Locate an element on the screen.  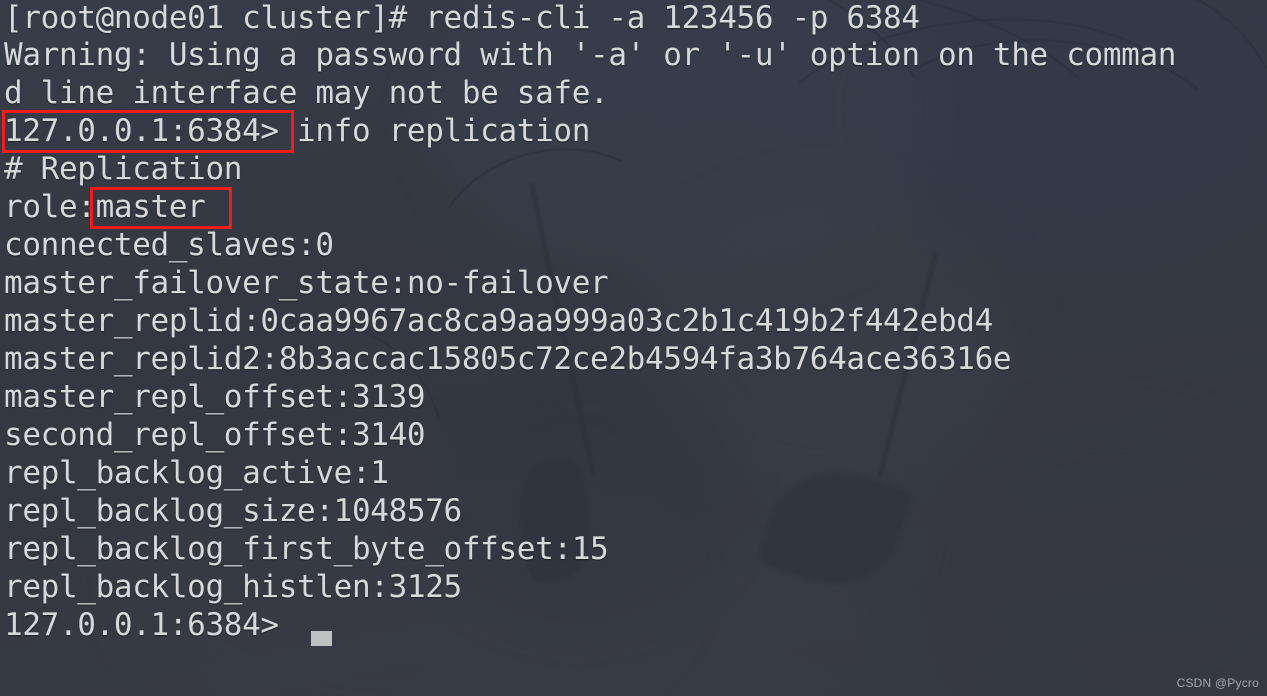
terminal-line: 127.0.0.1:6384> info replication is located at coordinates (297, 131).